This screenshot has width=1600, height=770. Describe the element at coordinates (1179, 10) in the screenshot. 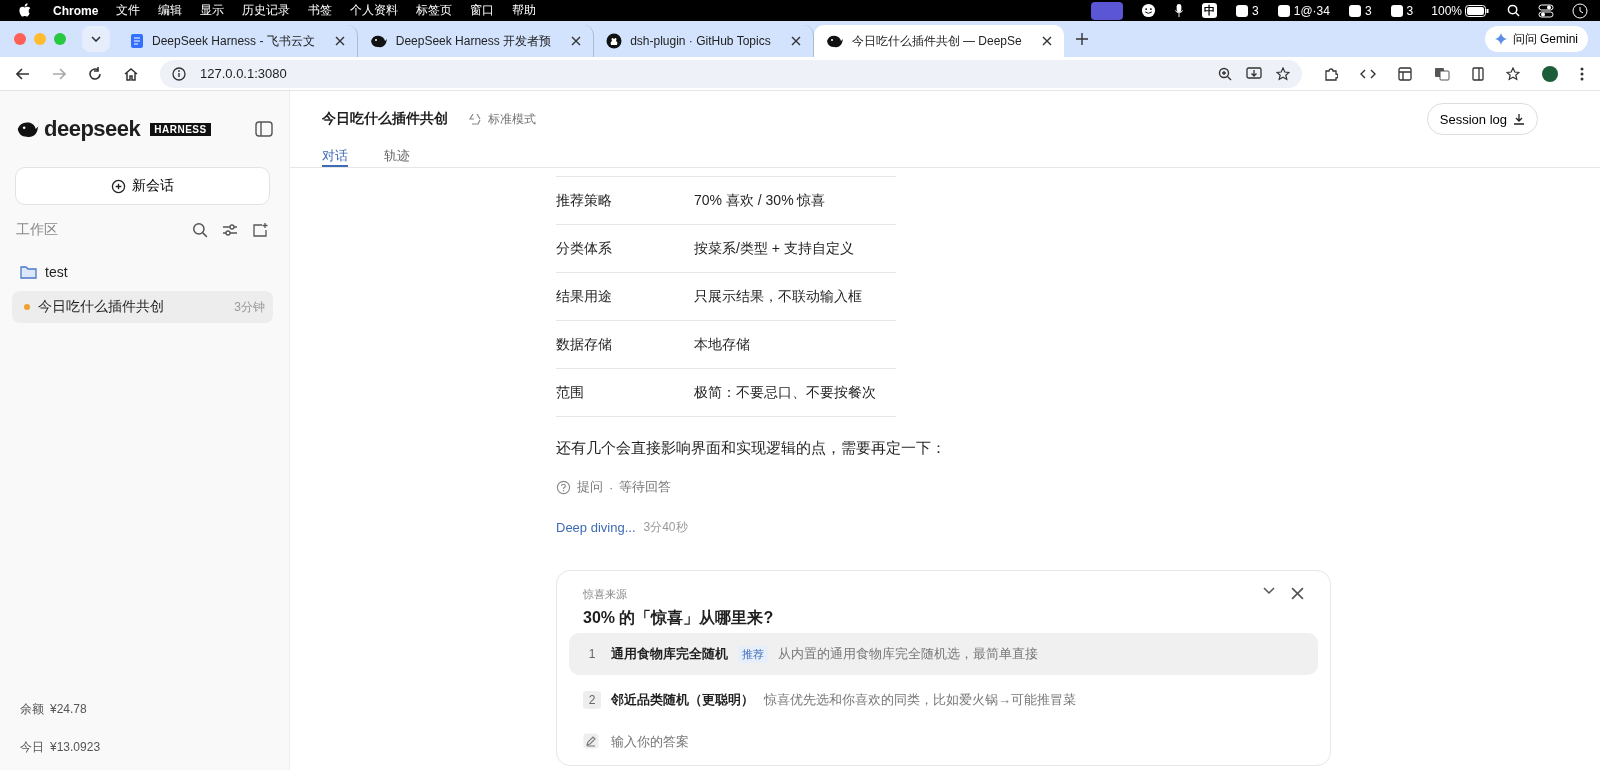

I see `microphone-icon` at that location.